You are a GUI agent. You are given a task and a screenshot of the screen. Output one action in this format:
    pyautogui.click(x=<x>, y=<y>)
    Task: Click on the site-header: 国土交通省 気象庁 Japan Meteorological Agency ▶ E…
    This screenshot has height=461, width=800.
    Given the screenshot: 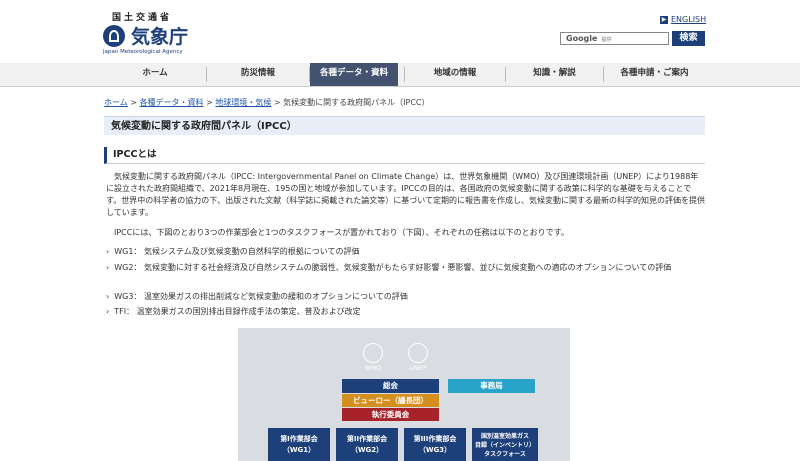 What is the action you would take?
    pyautogui.click(x=400, y=31)
    